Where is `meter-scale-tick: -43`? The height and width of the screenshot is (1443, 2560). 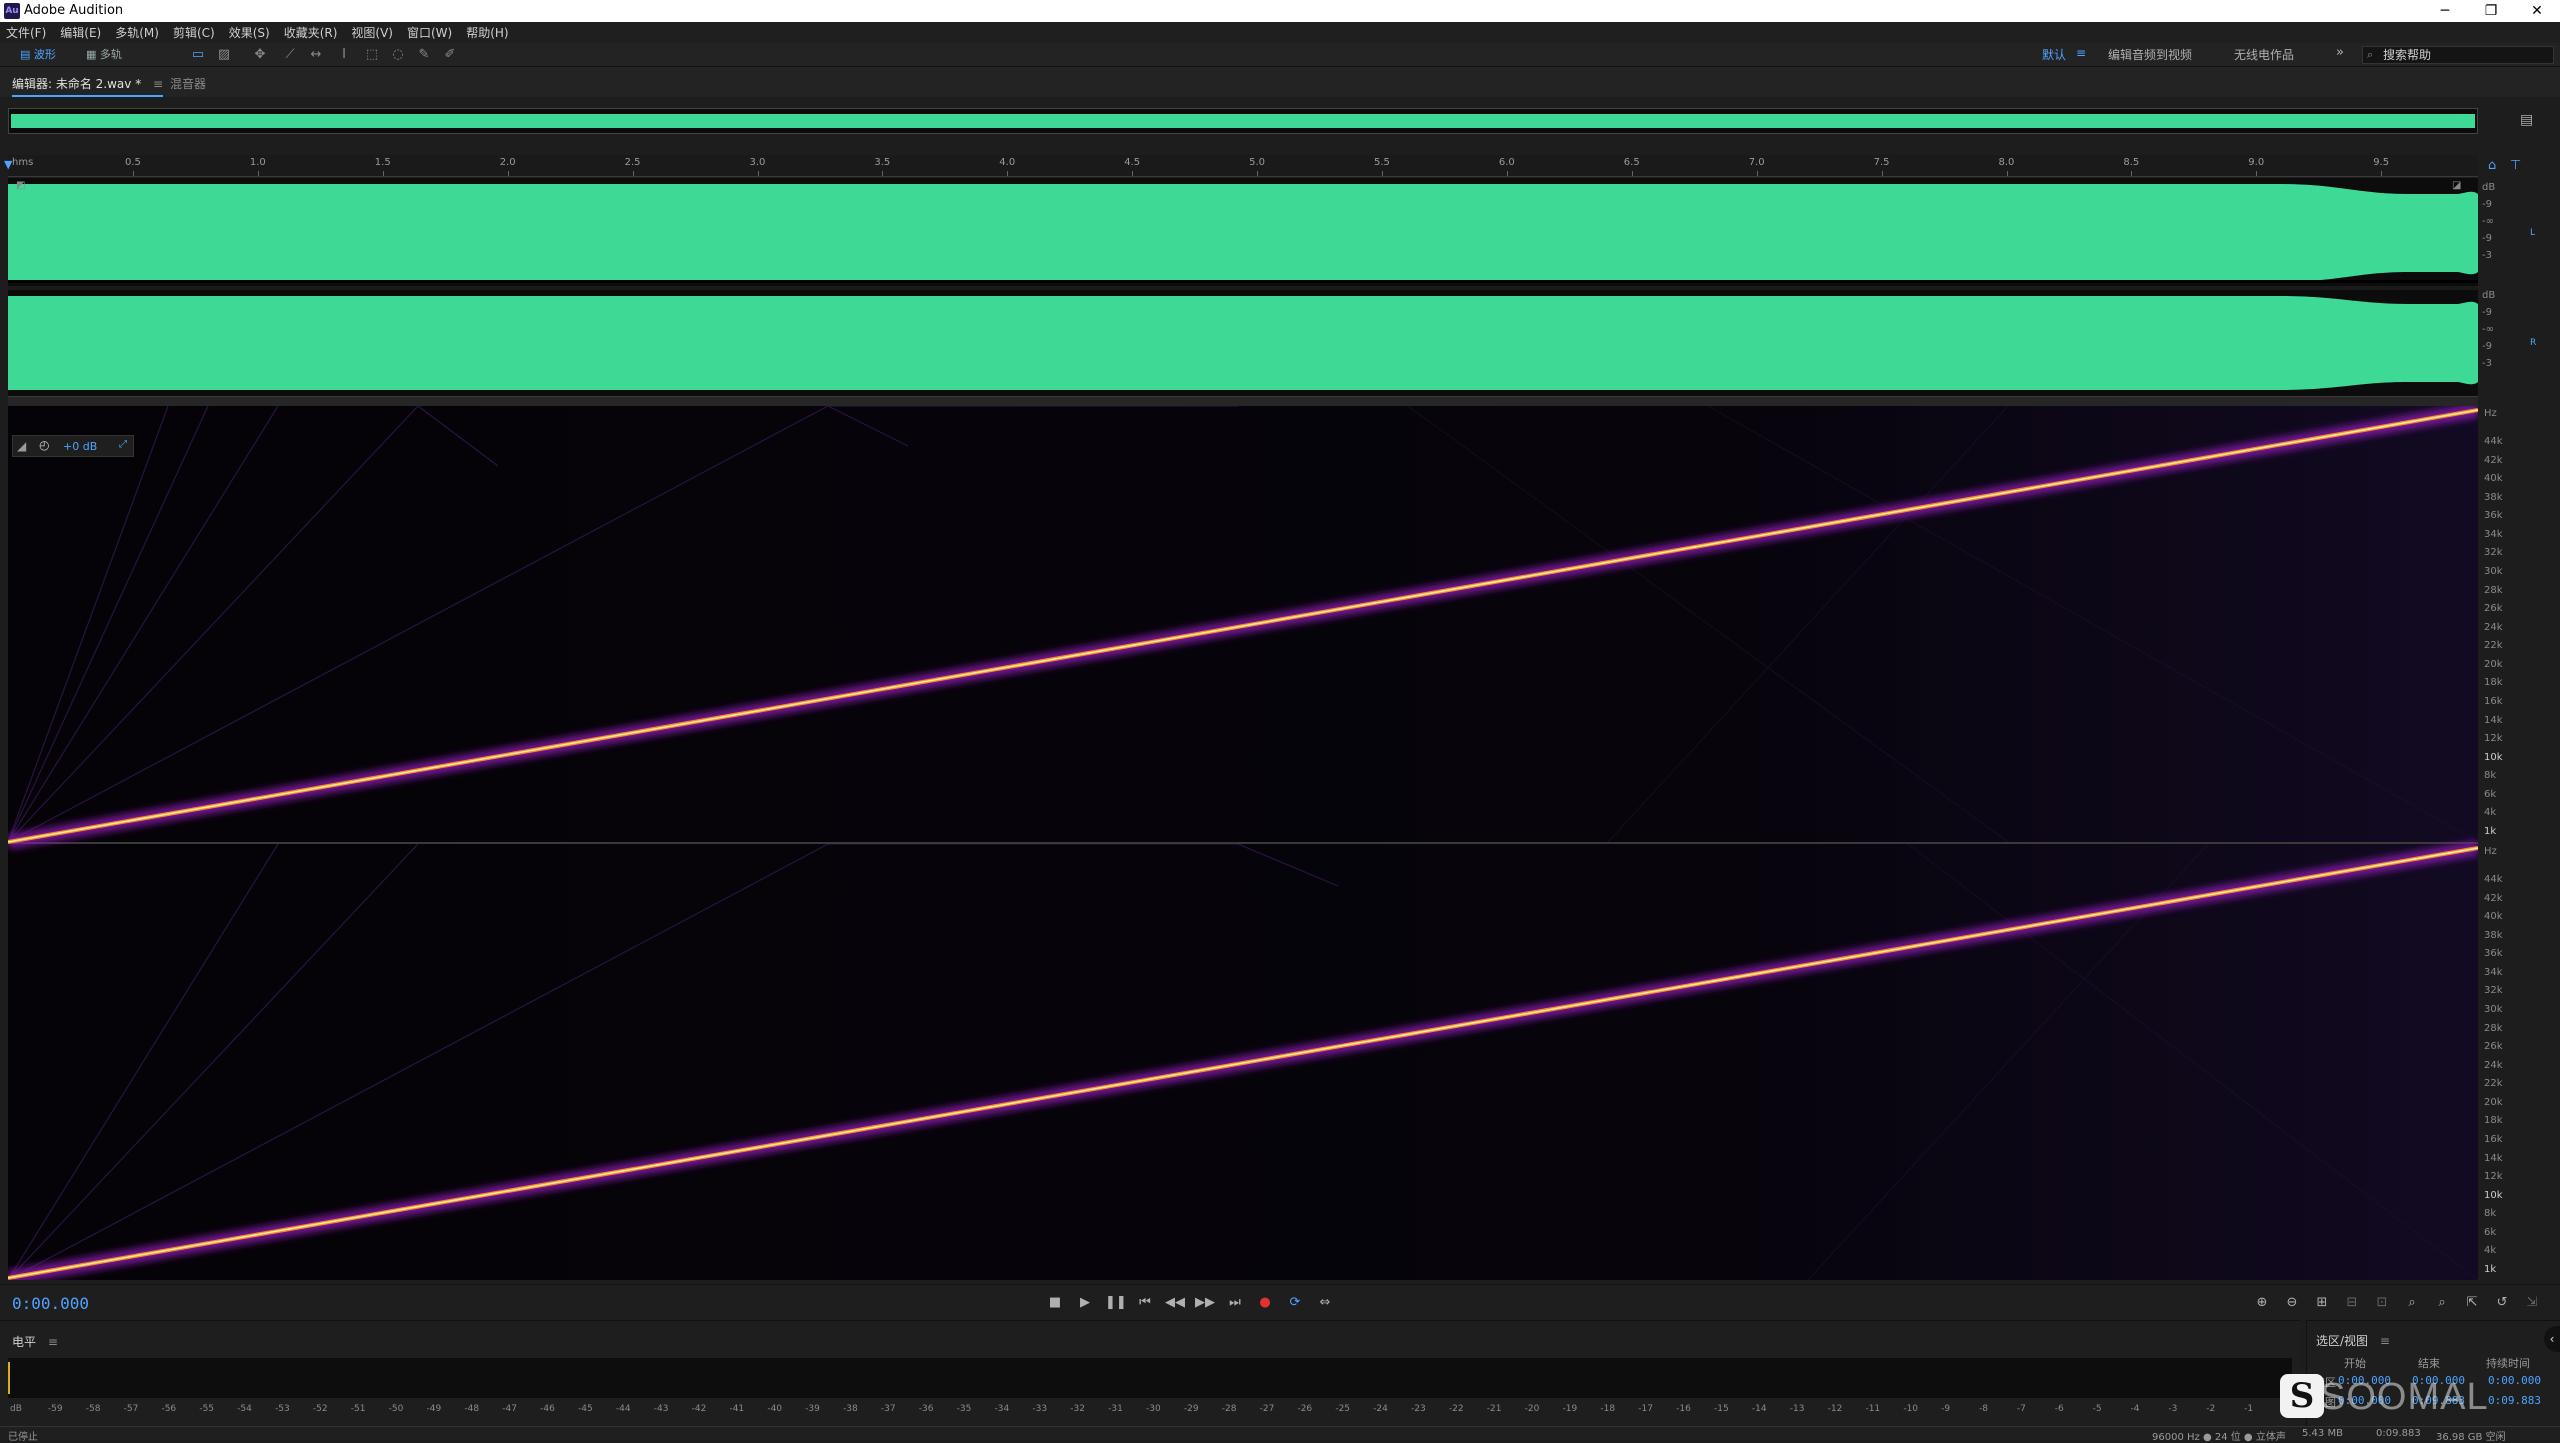
meter-scale-tick: -43 is located at coordinates (661, 1409).